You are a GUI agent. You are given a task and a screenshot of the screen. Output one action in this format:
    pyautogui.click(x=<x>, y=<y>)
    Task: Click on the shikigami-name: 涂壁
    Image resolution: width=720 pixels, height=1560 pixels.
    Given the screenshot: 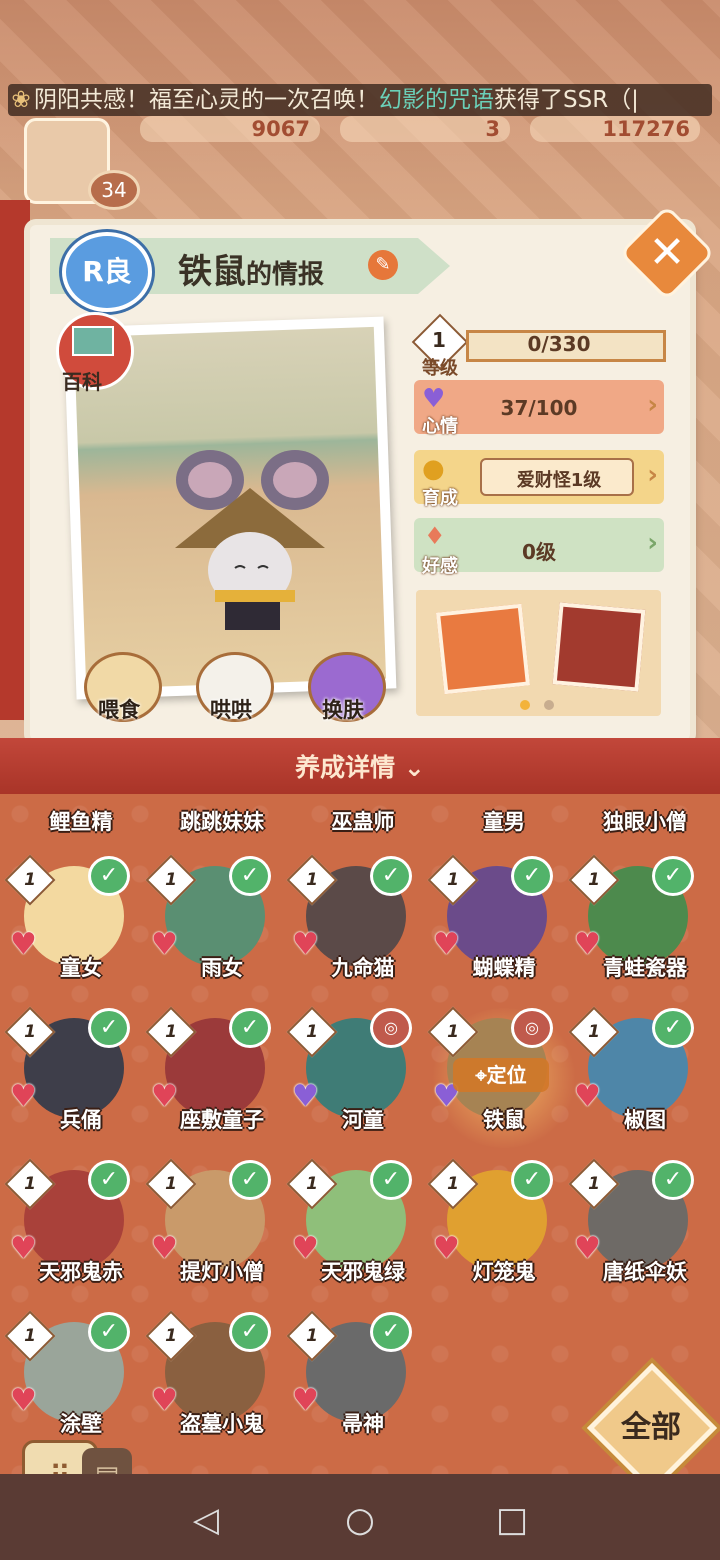 What is the action you would take?
    pyautogui.click(x=81, y=1424)
    